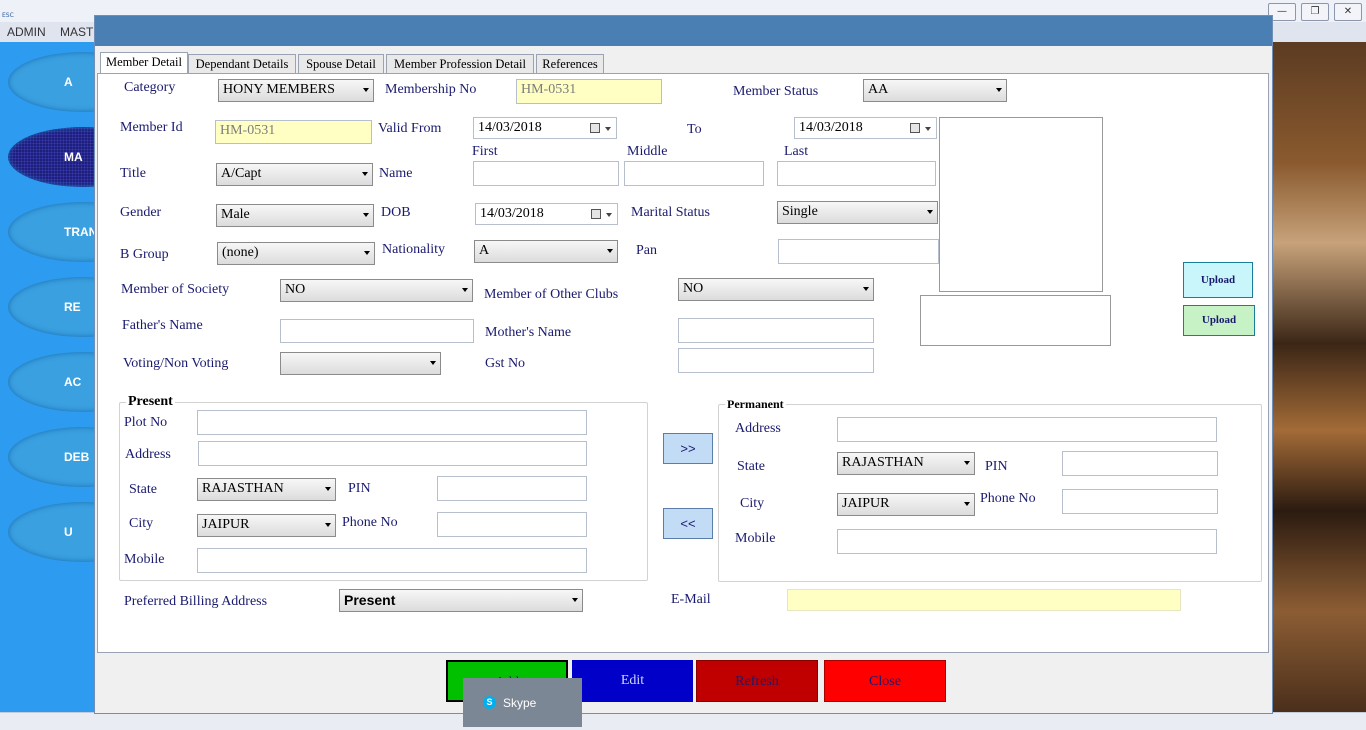 The height and width of the screenshot is (730, 1366). Describe the element at coordinates (885, 681) in the screenshot. I see `close-button: Close` at that location.